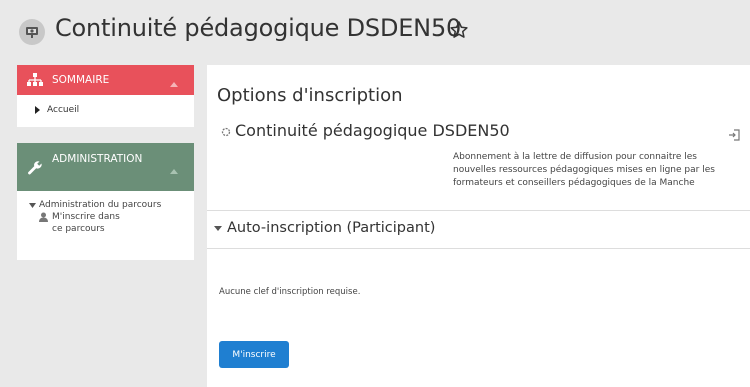 This screenshot has height=387, width=750. Describe the element at coordinates (290, 292) in the screenshot. I see `no-enrolment-key-text: Aucune clef d'inscription requise.` at that location.